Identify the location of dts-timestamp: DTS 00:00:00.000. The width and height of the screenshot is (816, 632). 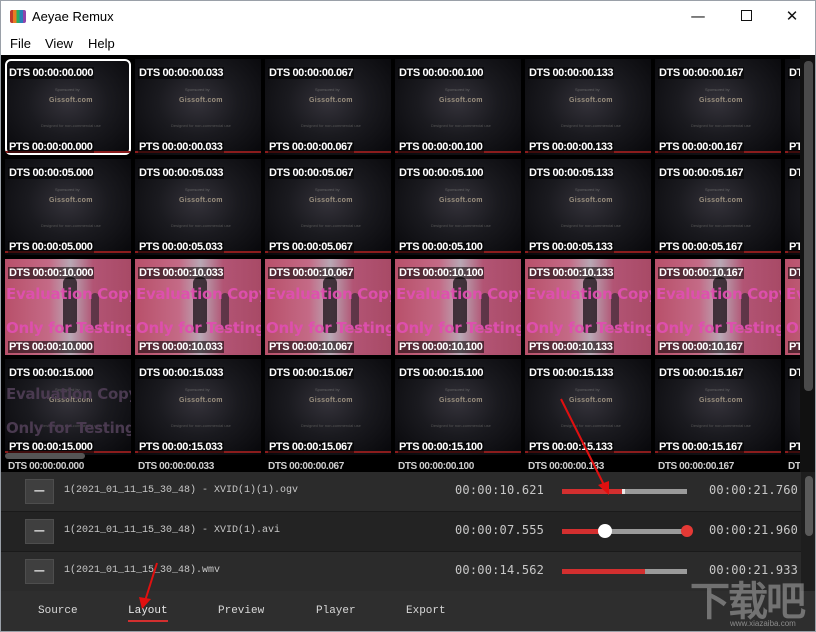
(51, 73).